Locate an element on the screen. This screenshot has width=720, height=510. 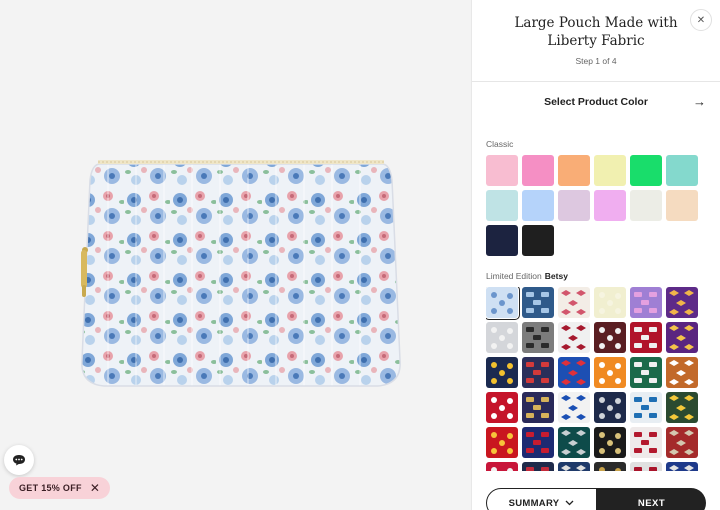
discount-label: GET 15% OFF is located at coordinates (50, 488).